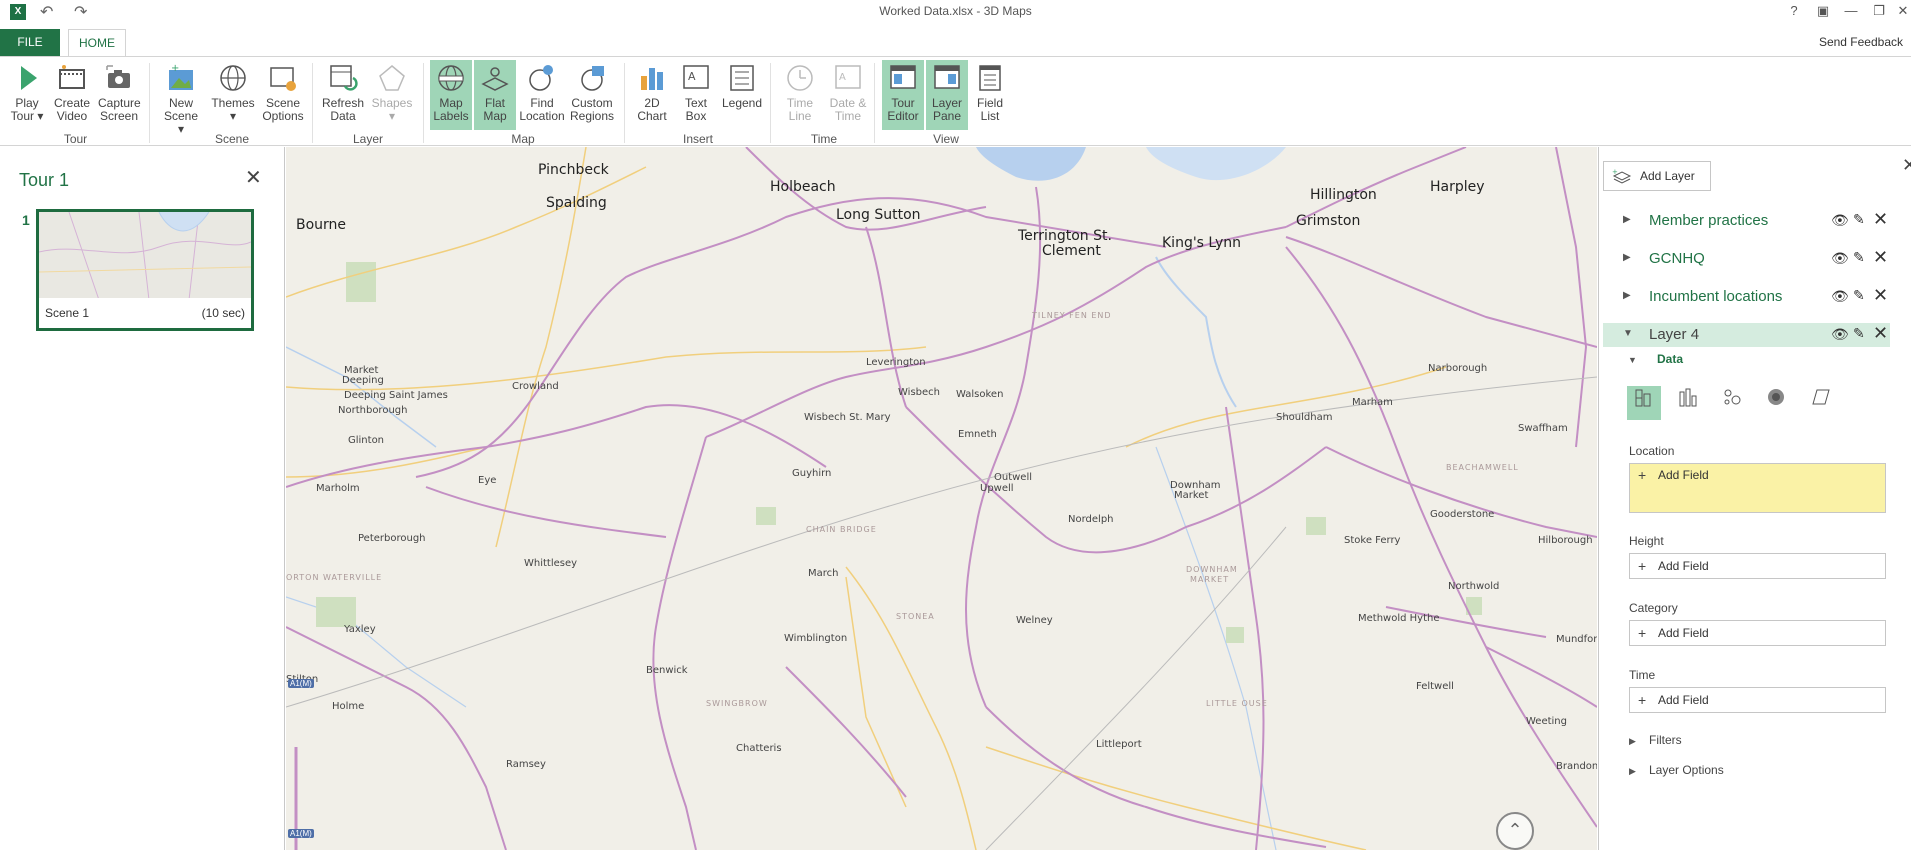 The image size is (1911, 850). What do you see at coordinates (896, 362) in the screenshot?
I see `map-label: Leverington` at bounding box center [896, 362].